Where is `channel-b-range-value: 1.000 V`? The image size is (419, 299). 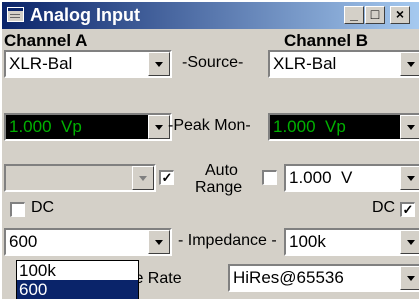
channel-b-range-value: 1.000 V is located at coordinates (321, 177).